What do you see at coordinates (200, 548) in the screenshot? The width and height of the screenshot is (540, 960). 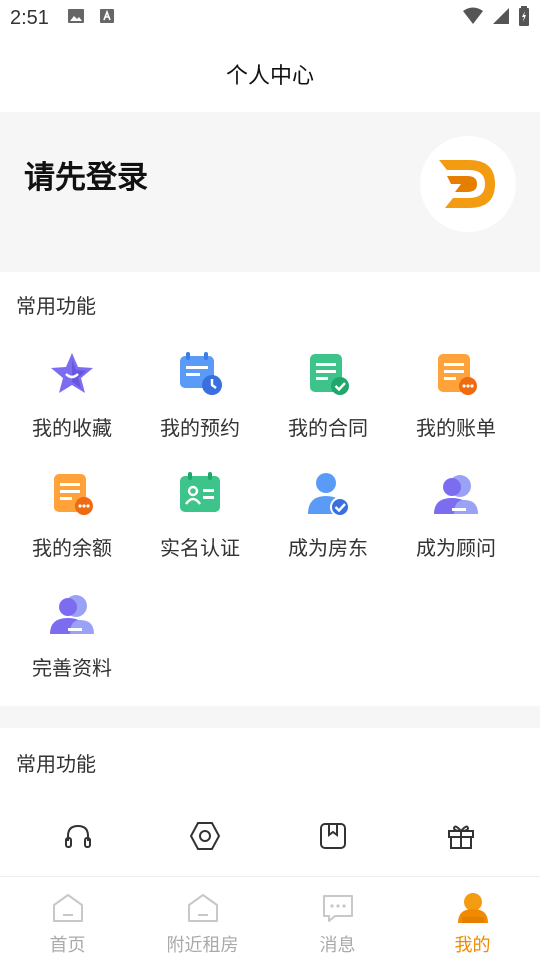 I see `grid-item-label: 实名认证` at bounding box center [200, 548].